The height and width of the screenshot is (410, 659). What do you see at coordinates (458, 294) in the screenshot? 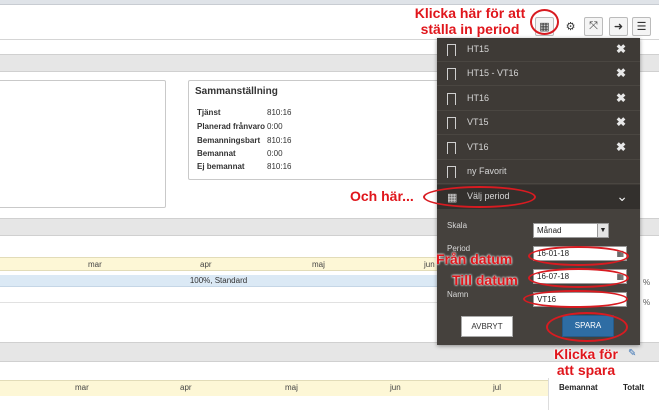
I see `name-label: Namn` at bounding box center [458, 294].